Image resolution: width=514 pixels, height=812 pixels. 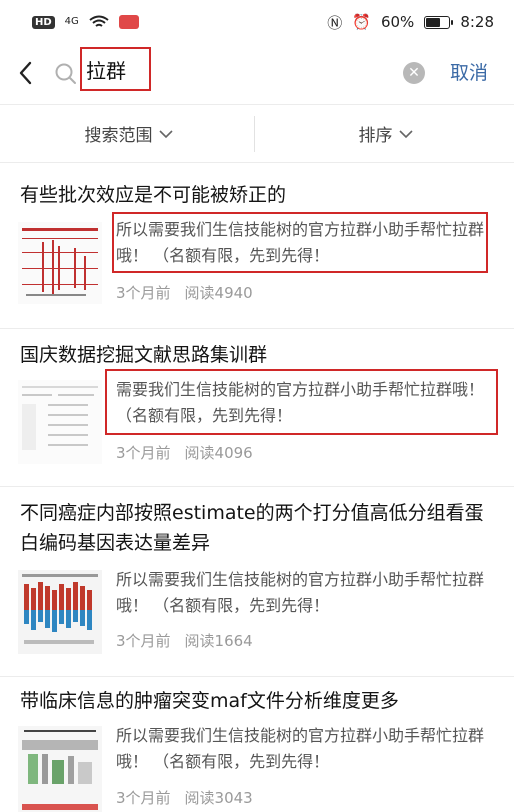 What do you see at coordinates (71, 21) in the screenshot?
I see `network-label: 4G` at bounding box center [71, 21].